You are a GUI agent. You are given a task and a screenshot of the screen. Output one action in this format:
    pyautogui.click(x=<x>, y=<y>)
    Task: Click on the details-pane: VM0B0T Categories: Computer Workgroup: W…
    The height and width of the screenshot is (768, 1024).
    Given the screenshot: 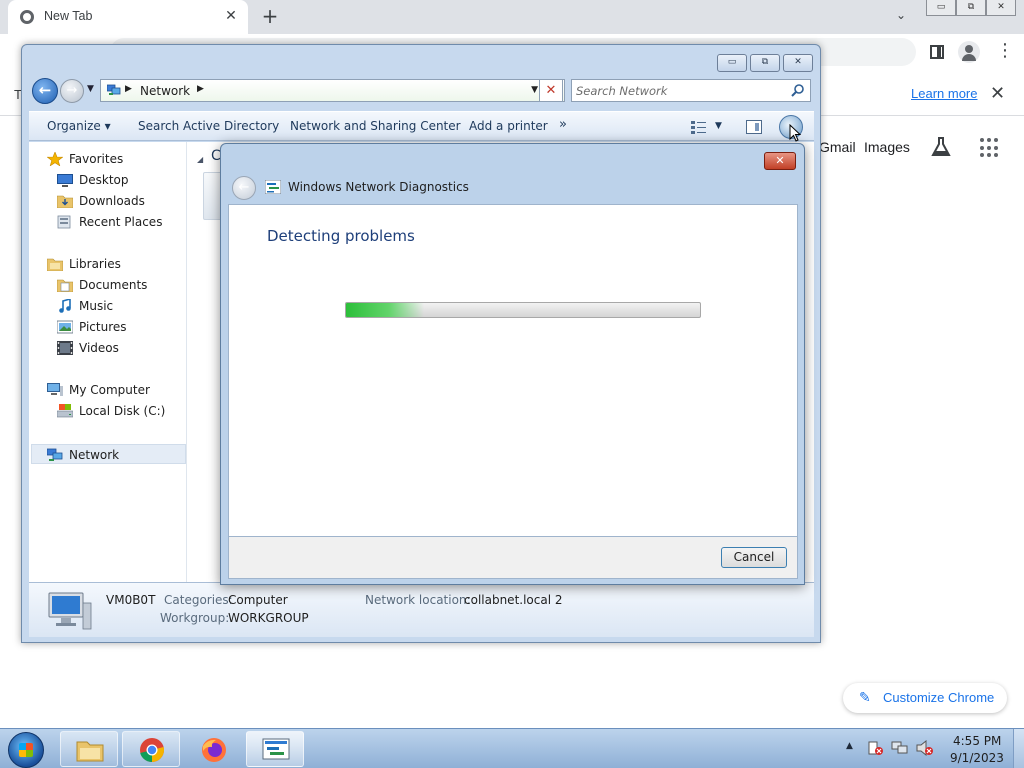 What is the action you would take?
    pyautogui.click(x=421, y=609)
    